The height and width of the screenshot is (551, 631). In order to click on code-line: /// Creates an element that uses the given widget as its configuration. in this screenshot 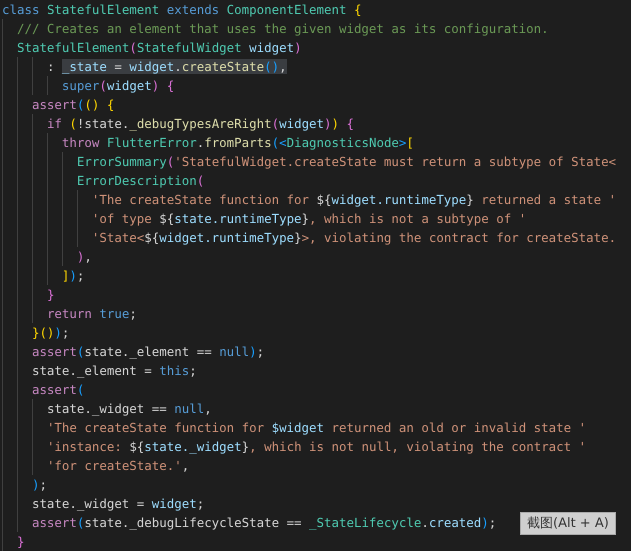, I will do `click(282, 28)`.